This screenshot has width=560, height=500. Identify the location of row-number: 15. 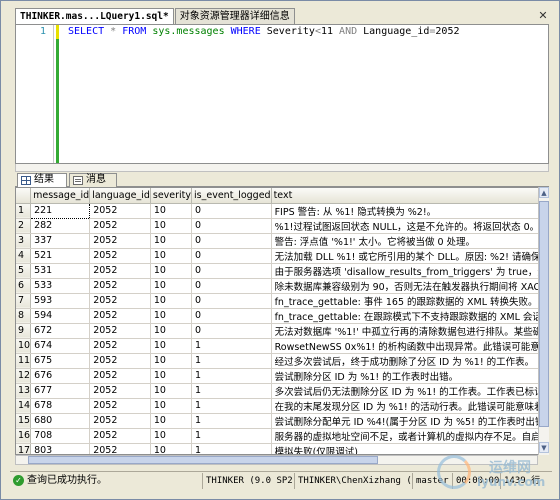
(24, 421).